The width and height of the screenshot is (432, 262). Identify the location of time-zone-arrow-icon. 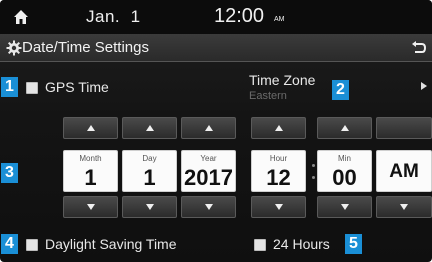
(424, 86).